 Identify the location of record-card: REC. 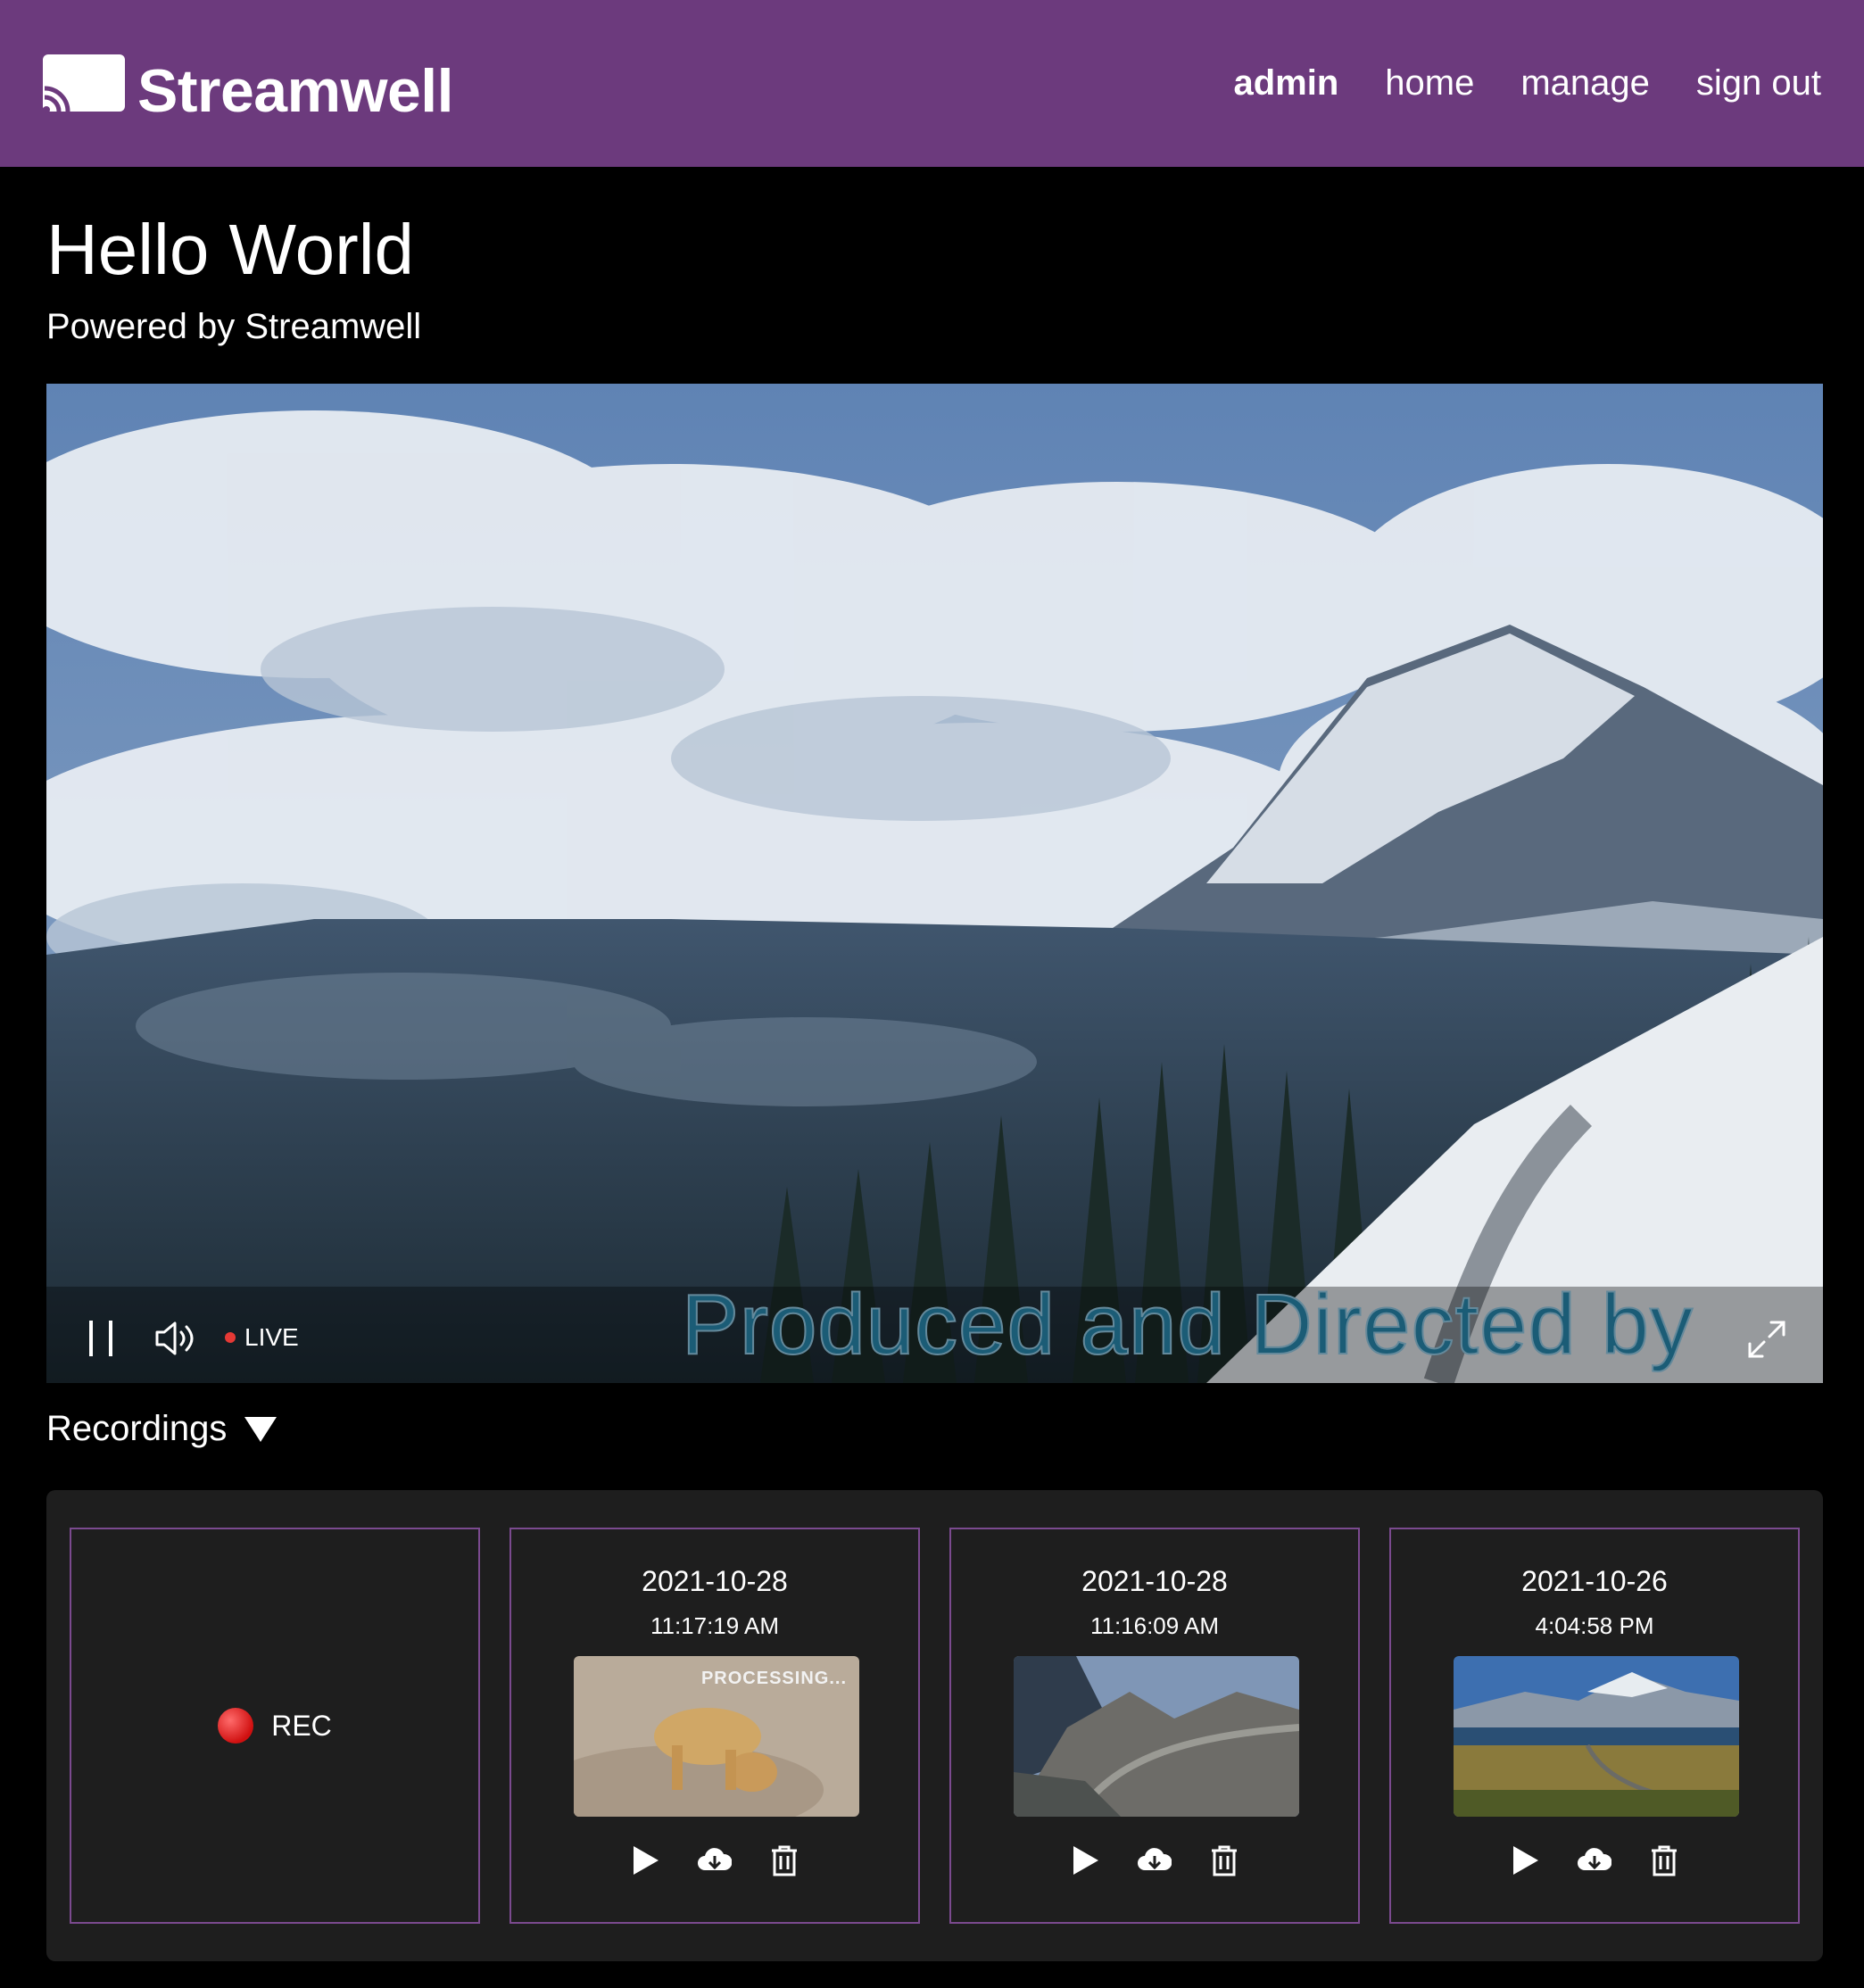
(275, 1726).